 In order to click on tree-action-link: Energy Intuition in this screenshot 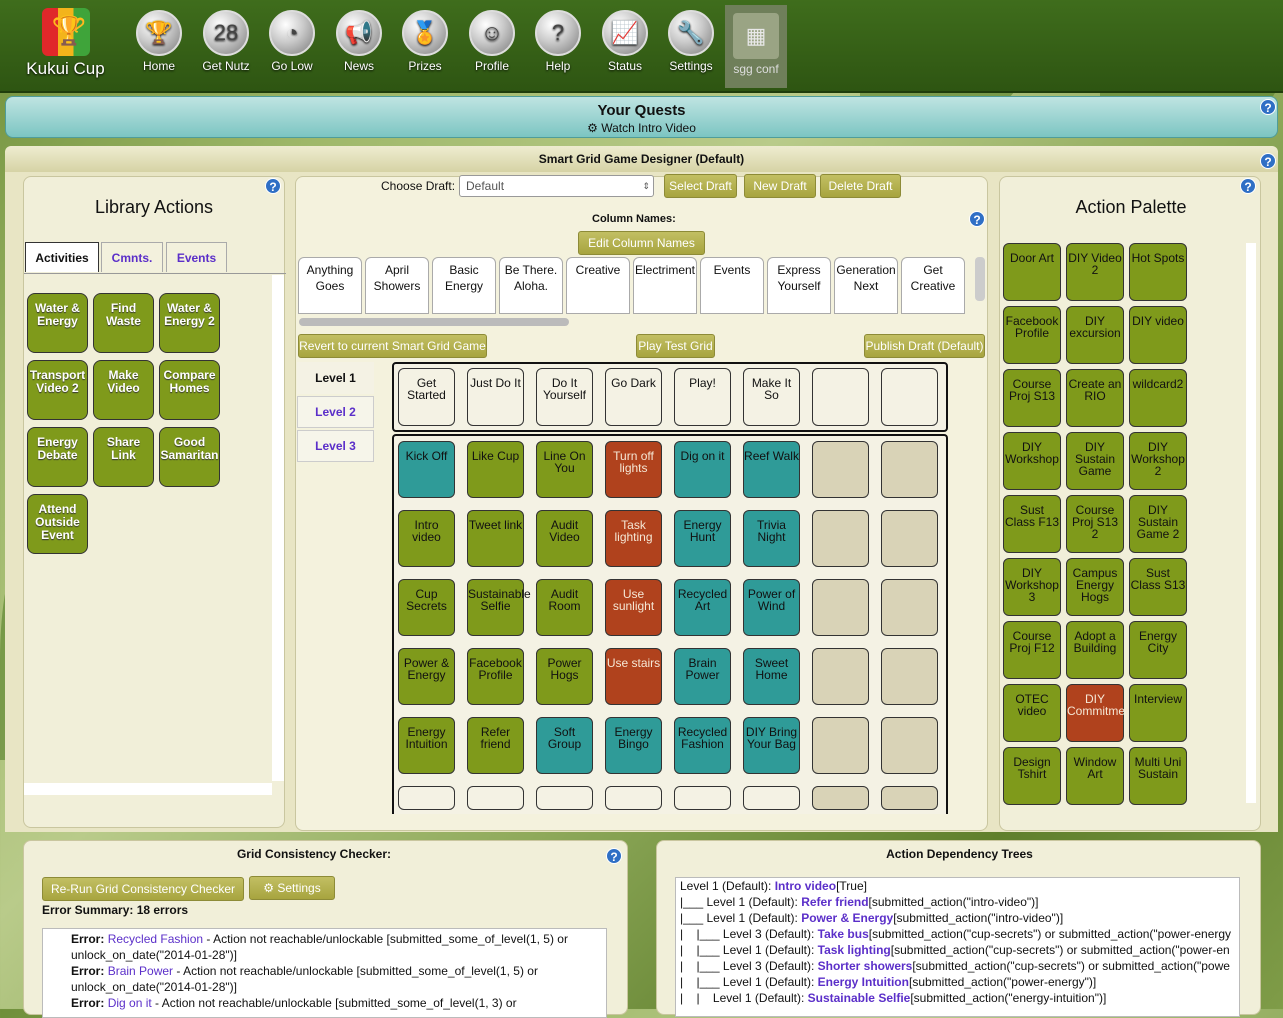, I will do `click(863, 982)`.